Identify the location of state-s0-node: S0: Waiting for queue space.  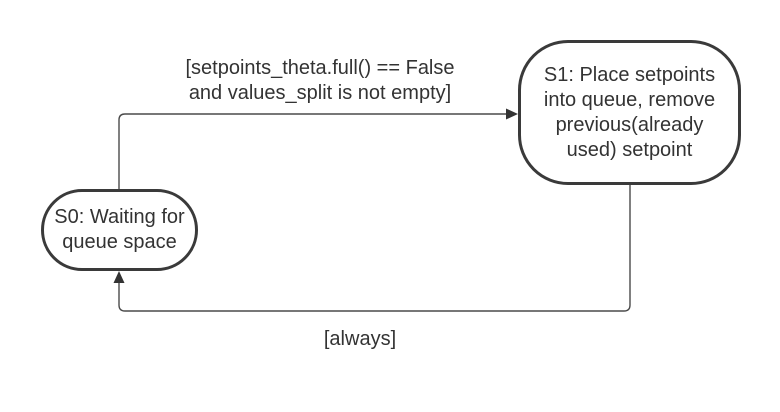
(119, 230).